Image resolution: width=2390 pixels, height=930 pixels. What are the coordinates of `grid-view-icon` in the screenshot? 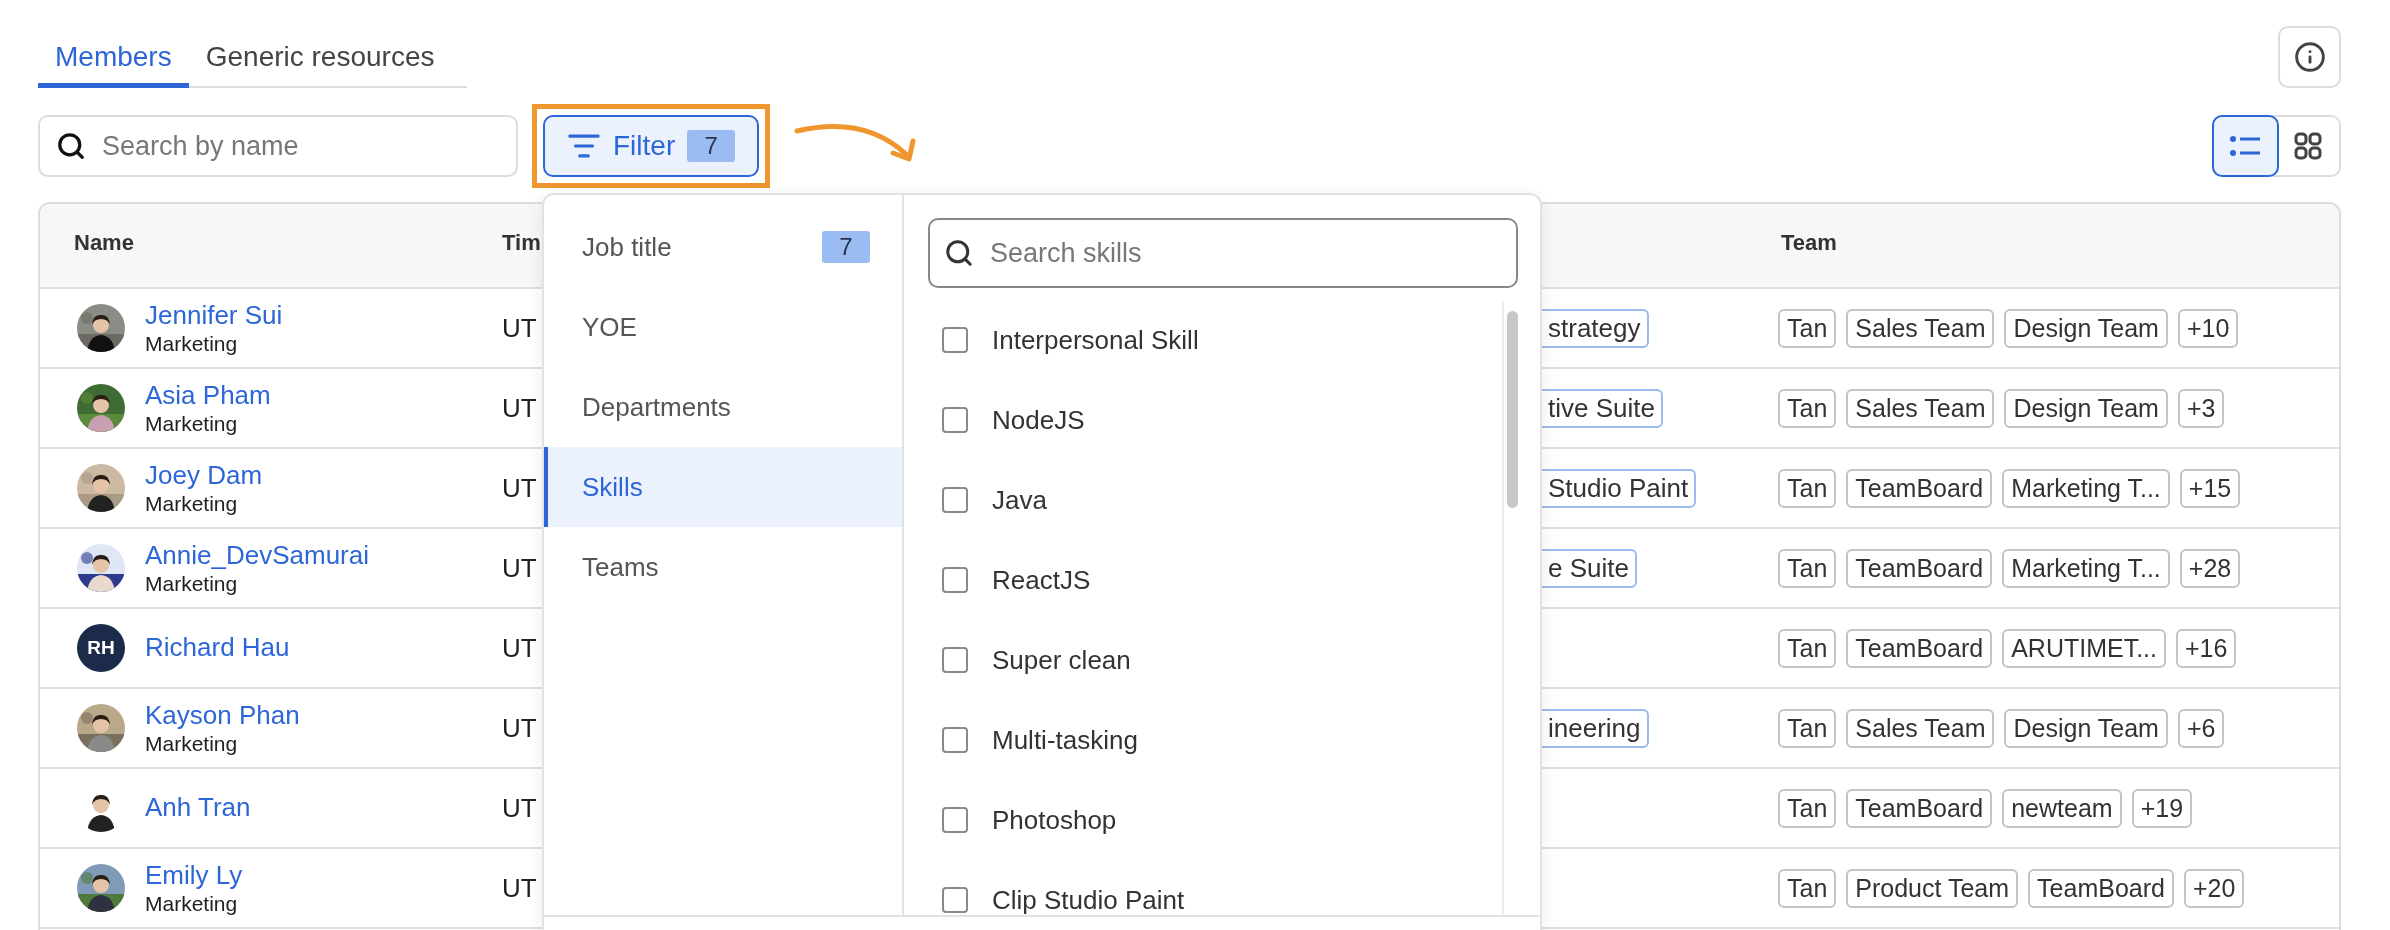 It's located at (2307, 146).